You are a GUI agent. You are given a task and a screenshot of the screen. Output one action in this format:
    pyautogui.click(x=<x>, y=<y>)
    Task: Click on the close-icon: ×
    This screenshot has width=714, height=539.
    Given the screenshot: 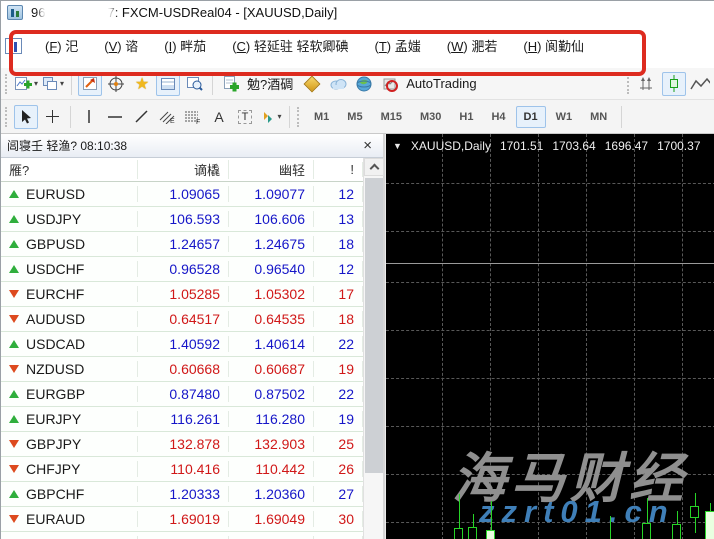 What is the action you would take?
    pyautogui.click(x=367, y=145)
    